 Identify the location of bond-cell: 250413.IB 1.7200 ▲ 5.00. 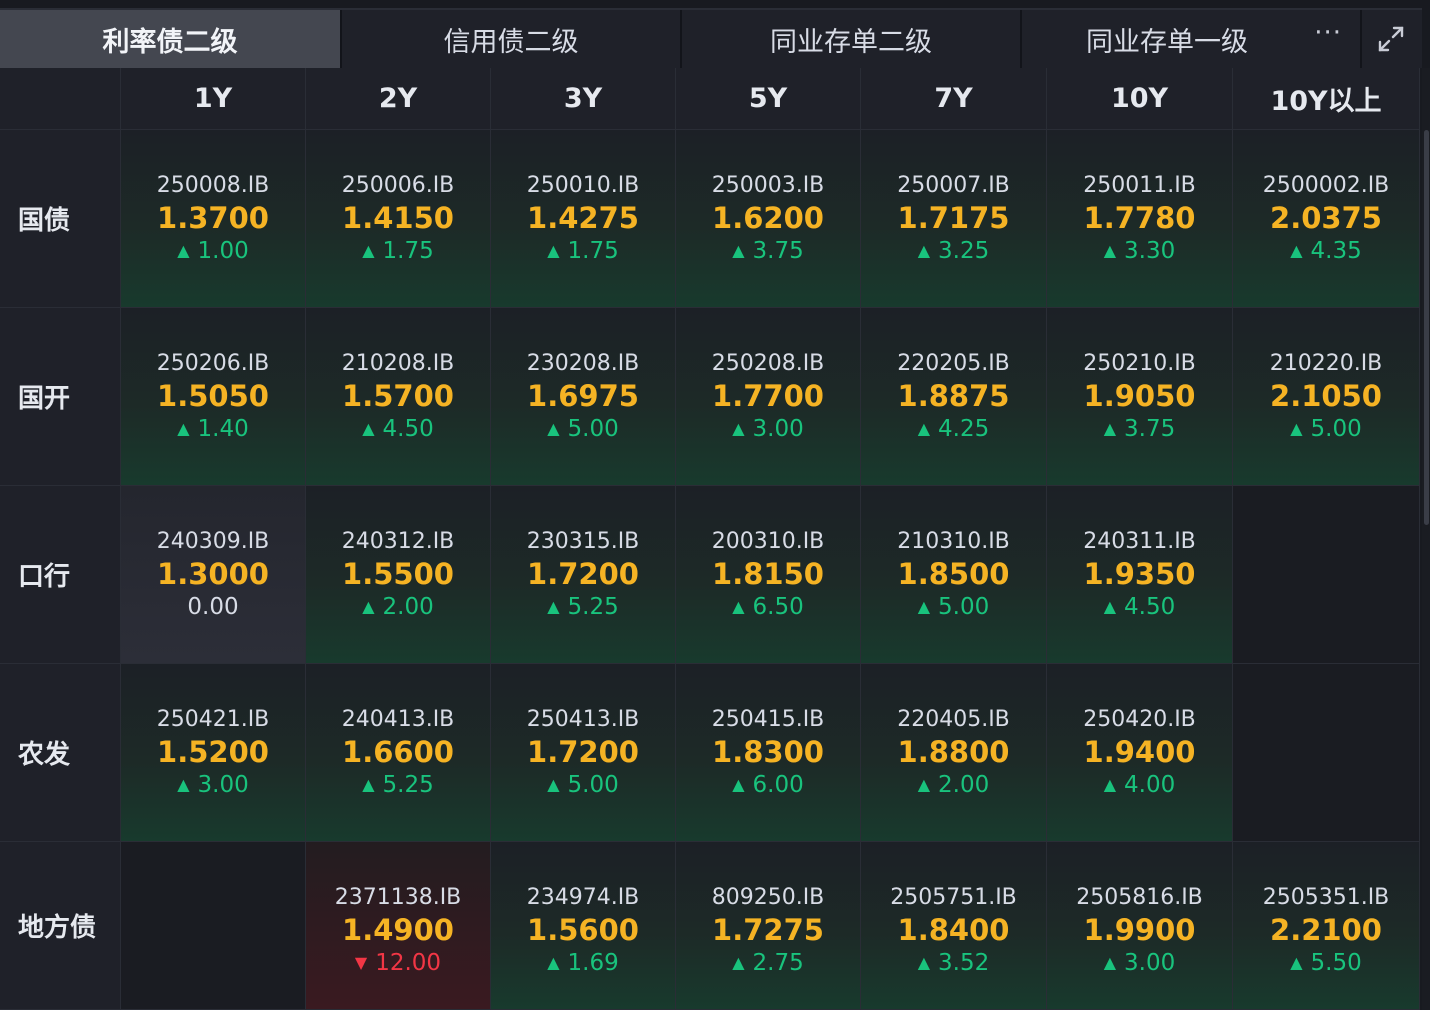
(583, 753).